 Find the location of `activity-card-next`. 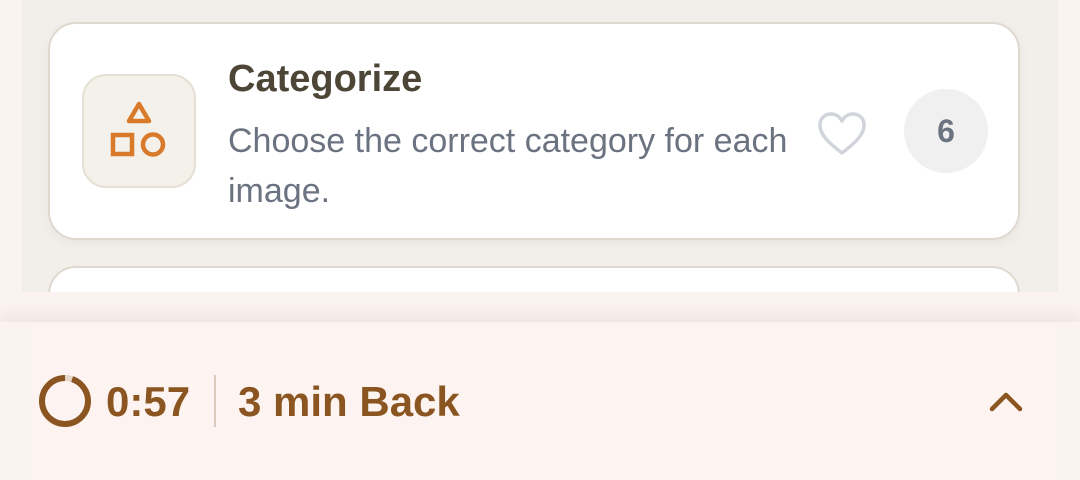

activity-card-next is located at coordinates (534, 279).